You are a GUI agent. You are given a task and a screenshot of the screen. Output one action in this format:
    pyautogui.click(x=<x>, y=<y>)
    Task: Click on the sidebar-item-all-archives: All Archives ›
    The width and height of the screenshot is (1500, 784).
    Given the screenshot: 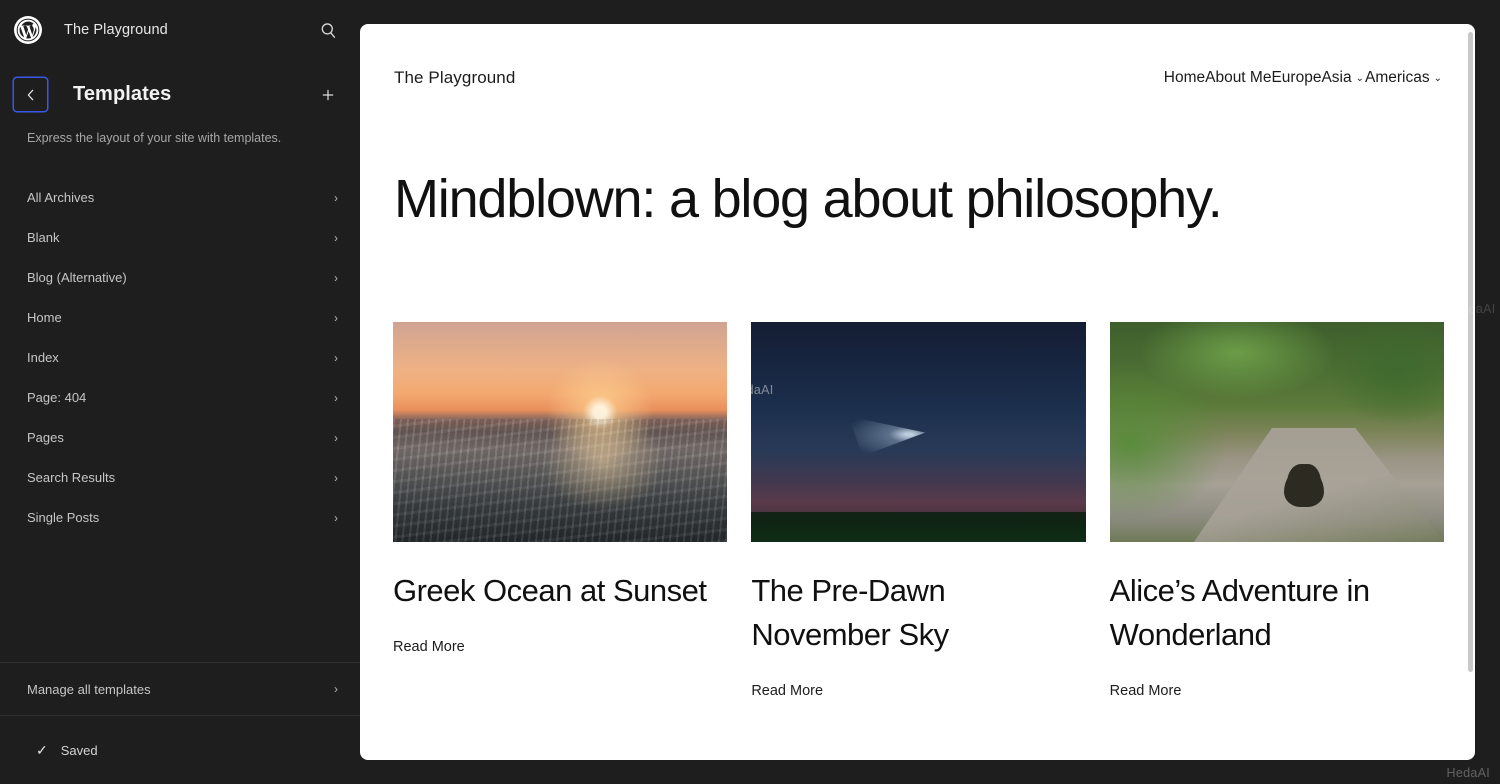 What is the action you would take?
    pyautogui.click(x=180, y=198)
    